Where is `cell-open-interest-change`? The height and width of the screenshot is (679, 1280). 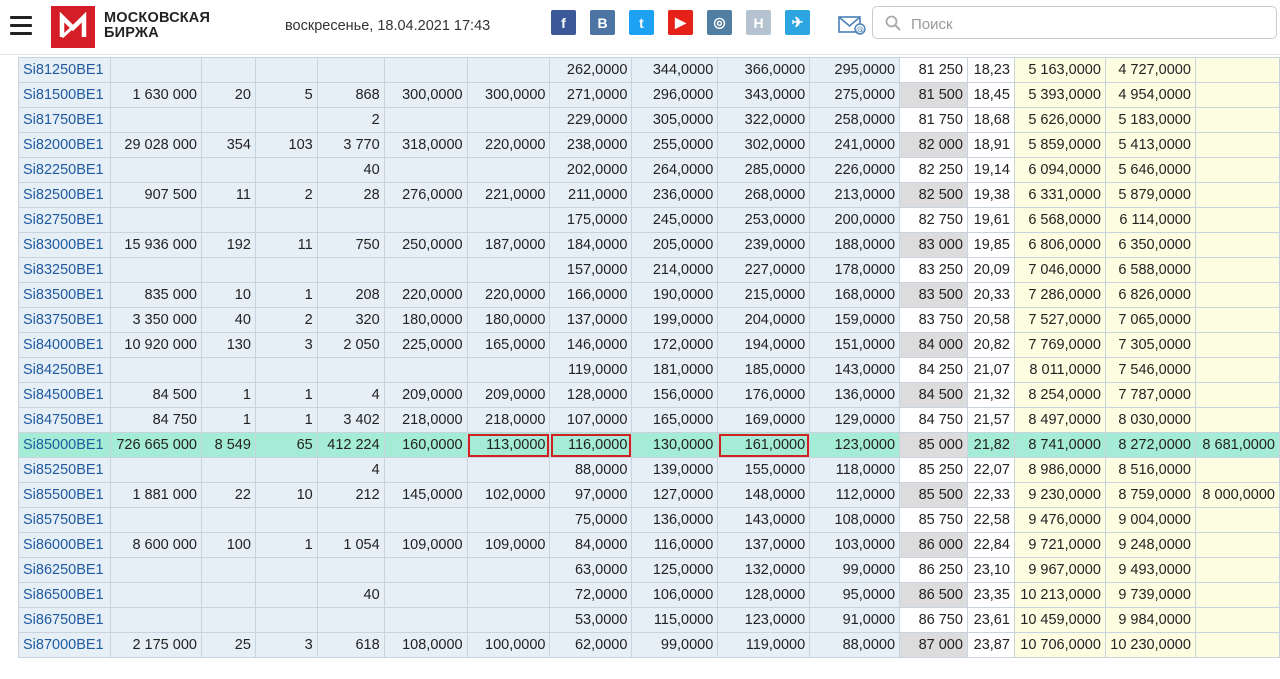
cell-open-interest-change is located at coordinates (286, 570).